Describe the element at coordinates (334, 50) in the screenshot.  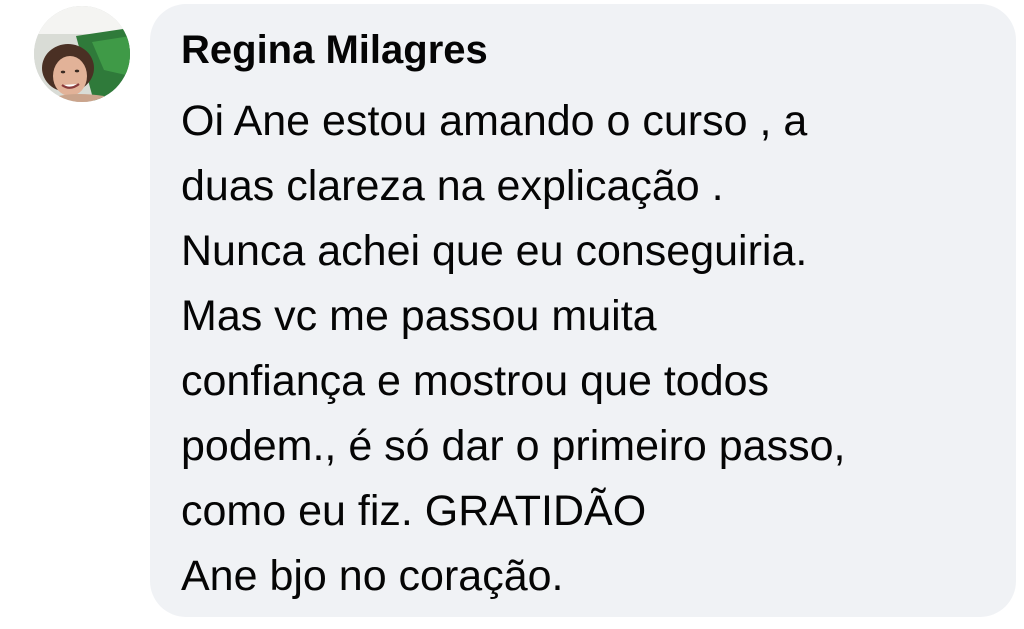
I see `comment-author-name: Regina Milagres` at that location.